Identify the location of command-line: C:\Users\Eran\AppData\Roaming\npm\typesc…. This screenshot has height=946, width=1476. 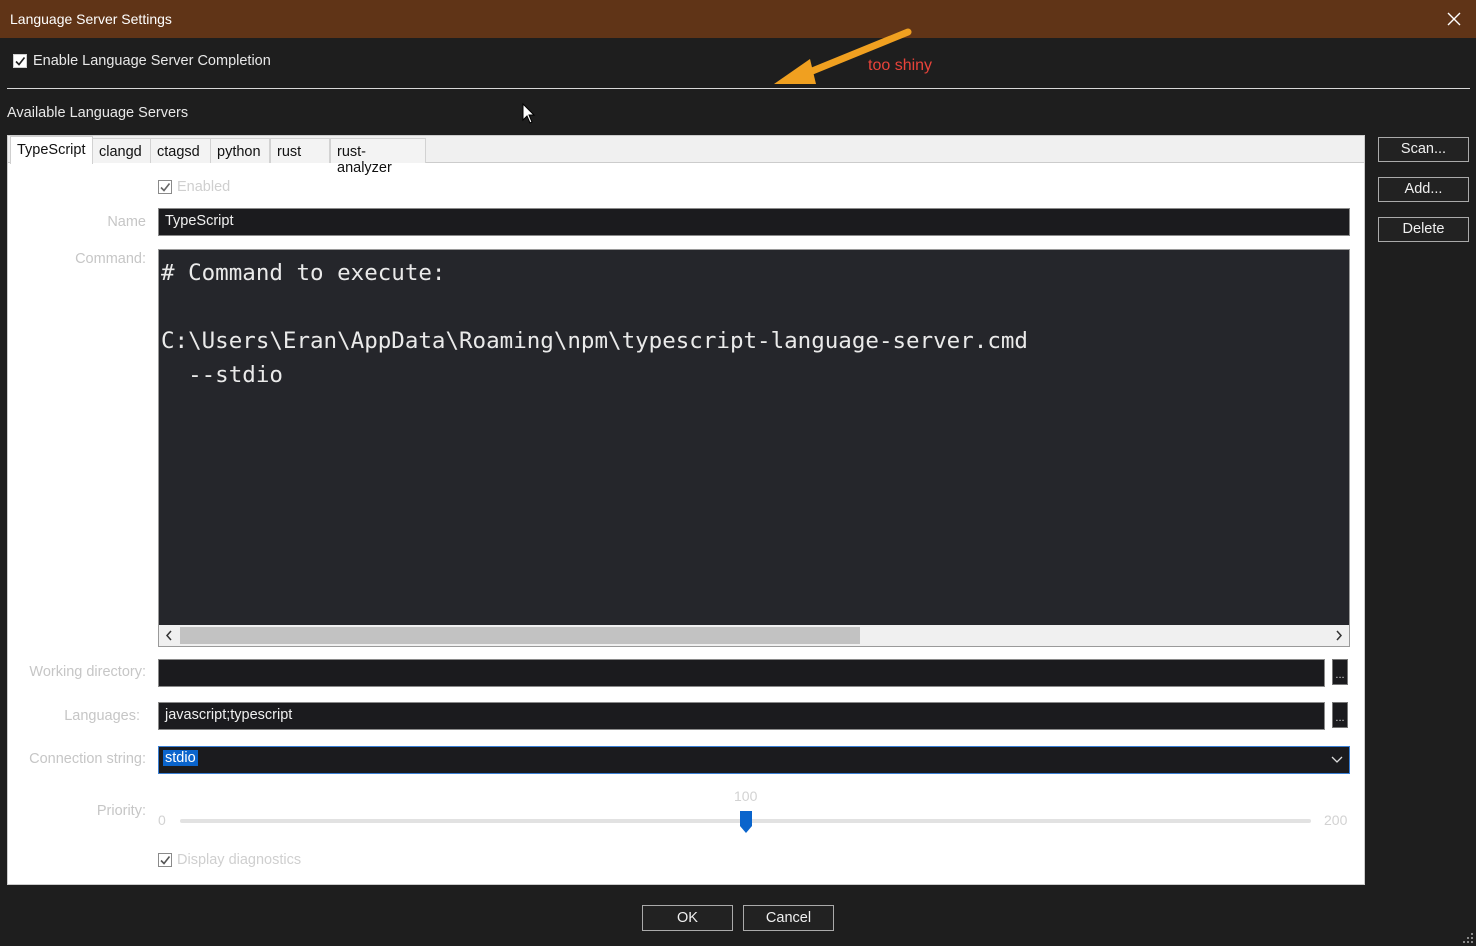
(594, 341).